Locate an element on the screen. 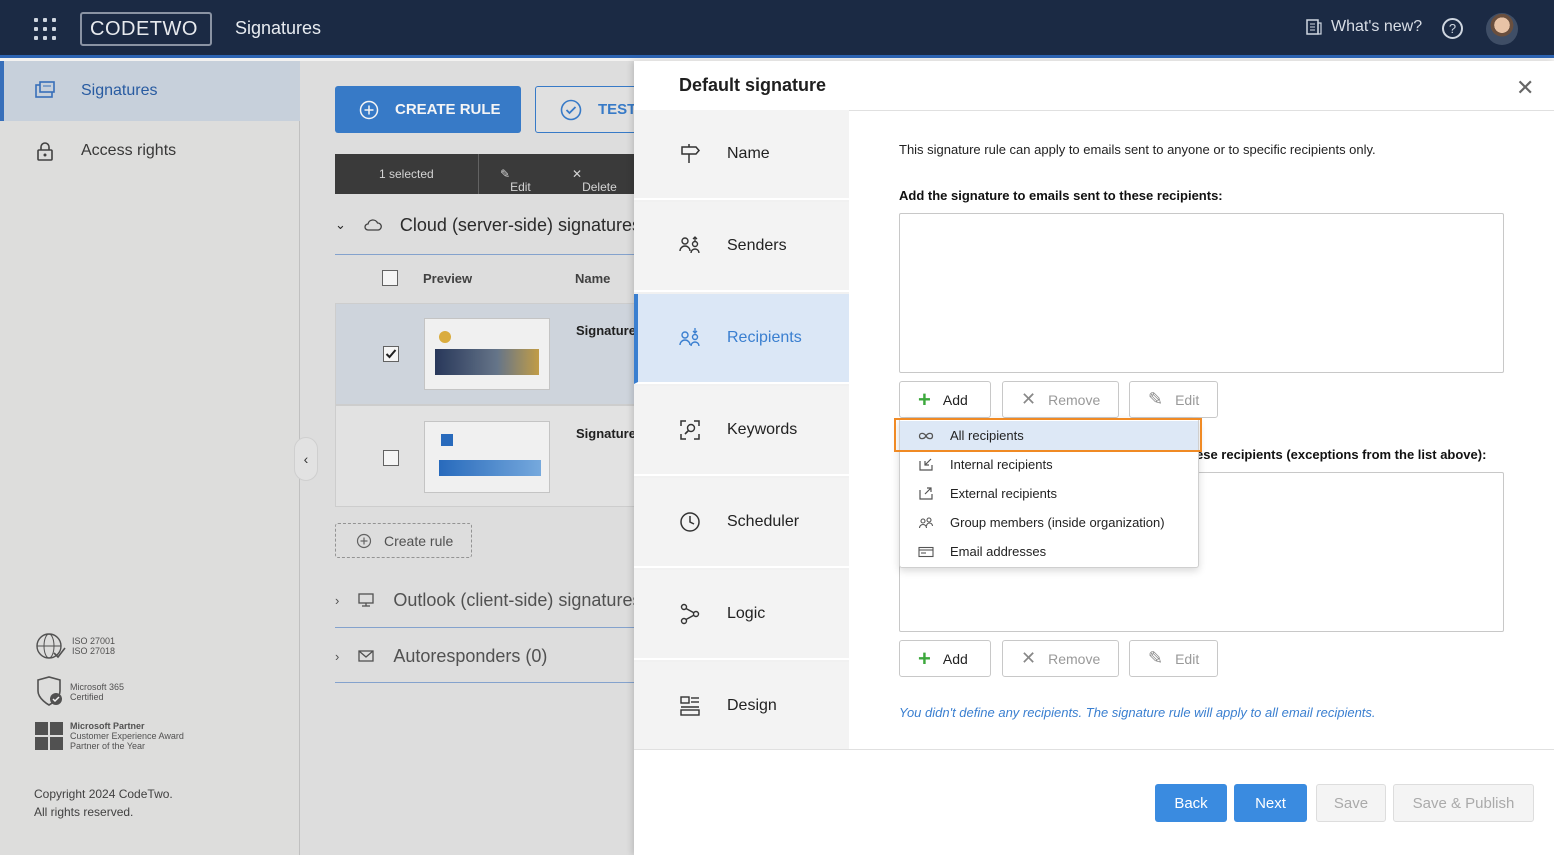 Image resolution: width=1554 pixels, height=855 pixels. step-recipients: Recipients is located at coordinates (741, 339).